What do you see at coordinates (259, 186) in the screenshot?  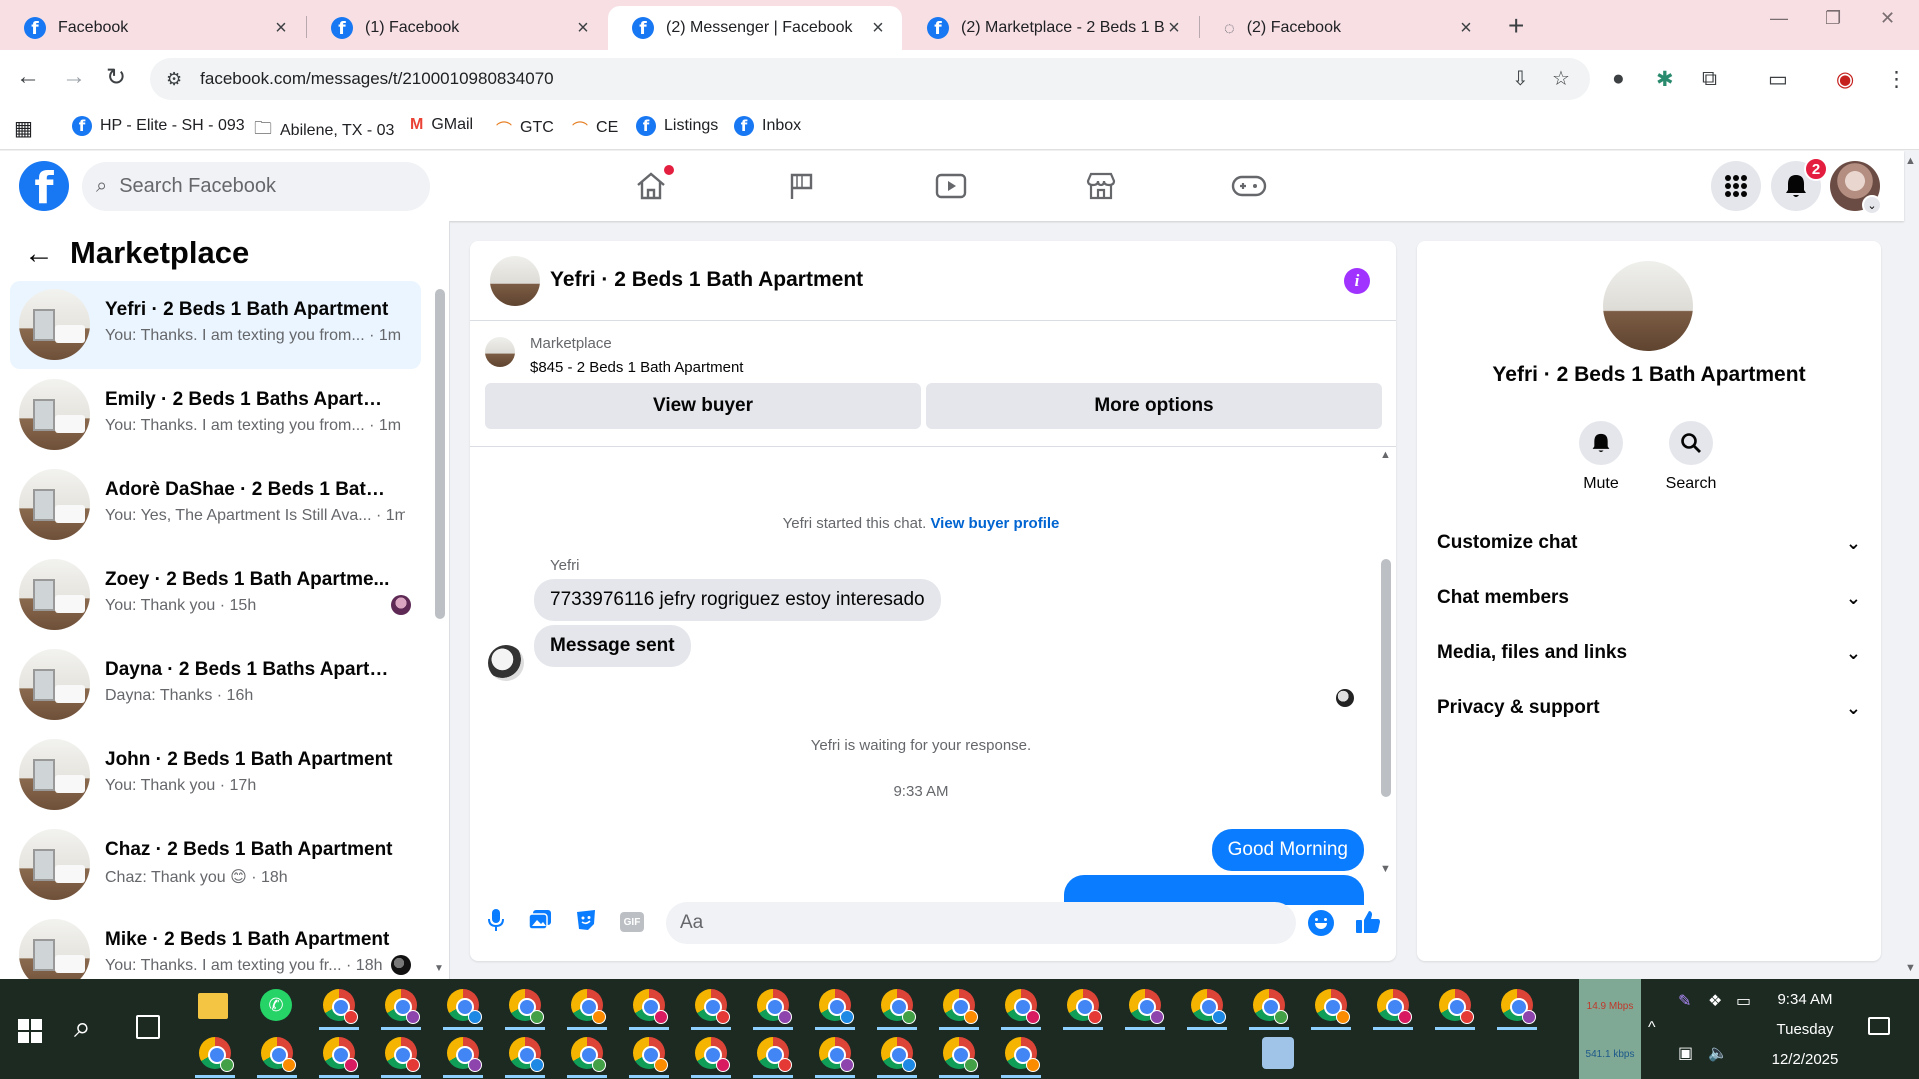 I see `facebook-search-input` at bounding box center [259, 186].